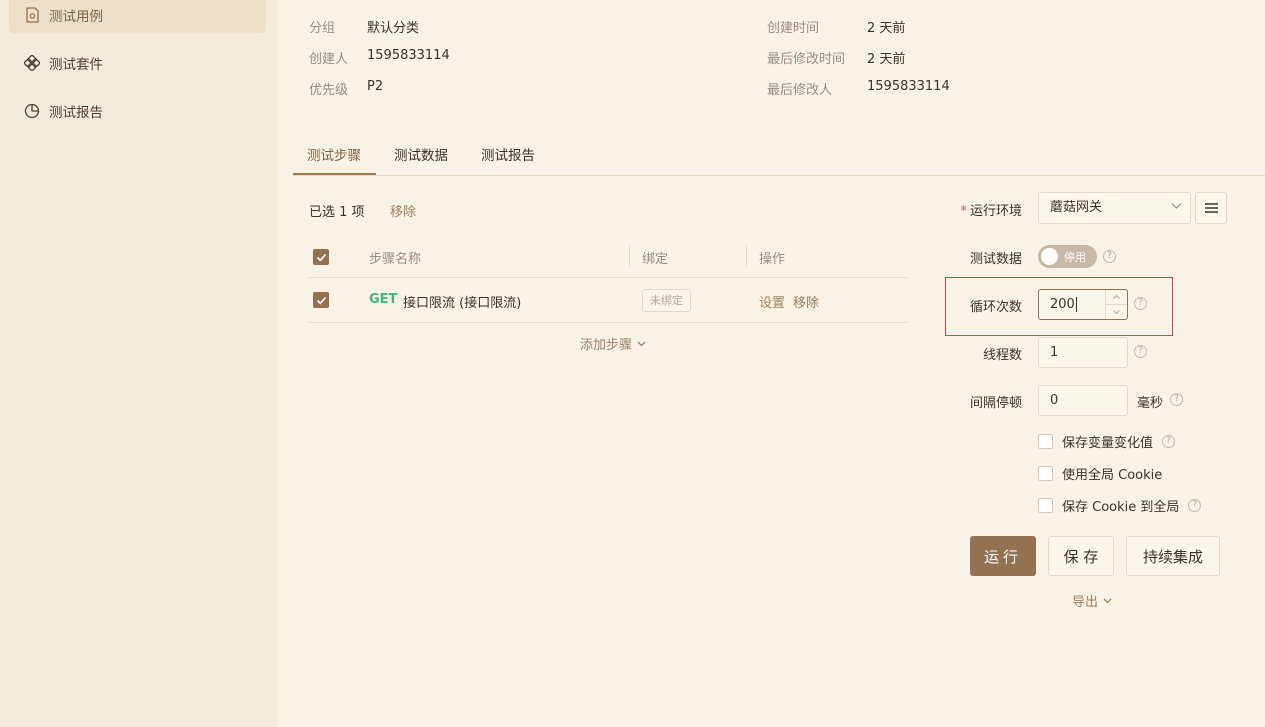 The height and width of the screenshot is (727, 1265). What do you see at coordinates (334, 154) in the screenshot?
I see `tab-test-steps: 测试步骤` at bounding box center [334, 154].